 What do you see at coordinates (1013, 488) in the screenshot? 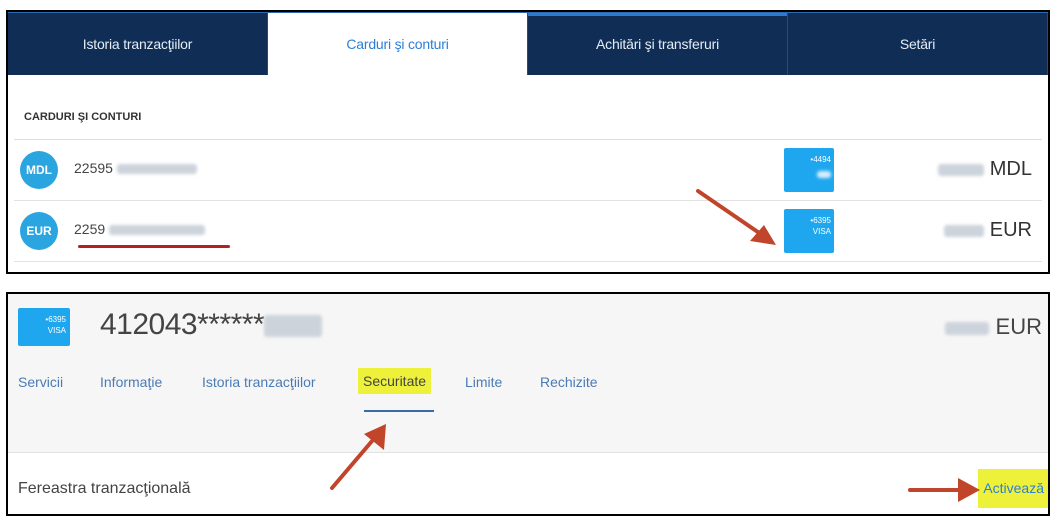
I see `activate-button: Activează` at bounding box center [1013, 488].